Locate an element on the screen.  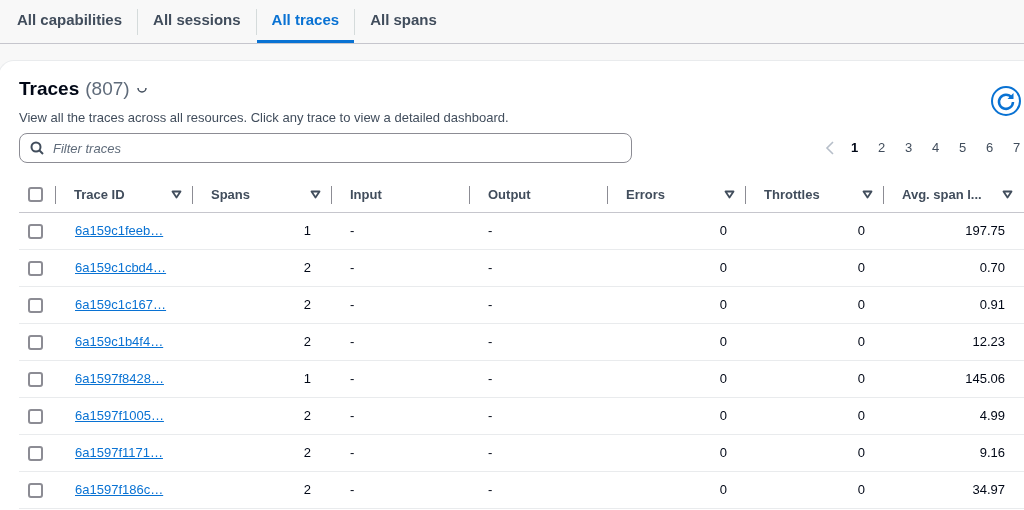
table-cell: 145.06 is located at coordinates (985, 379).